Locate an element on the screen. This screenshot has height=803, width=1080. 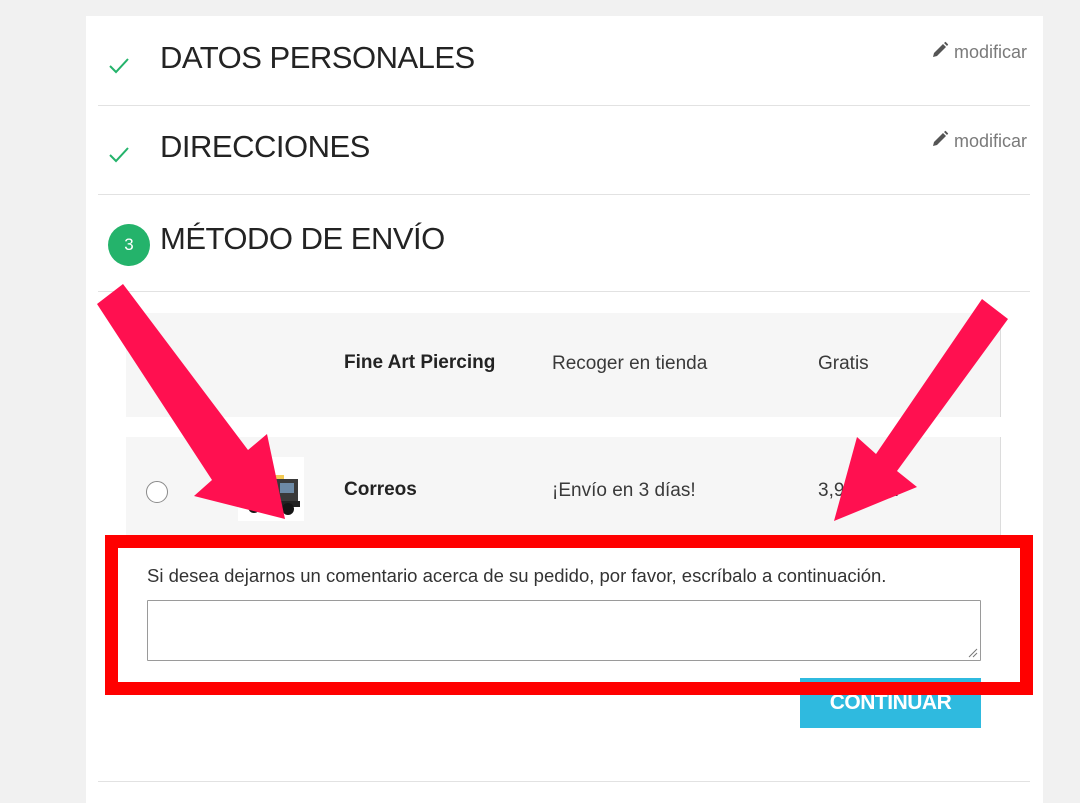
step-title-shipping-method: MÉTODO DE ENVÍO is located at coordinates (302, 238).